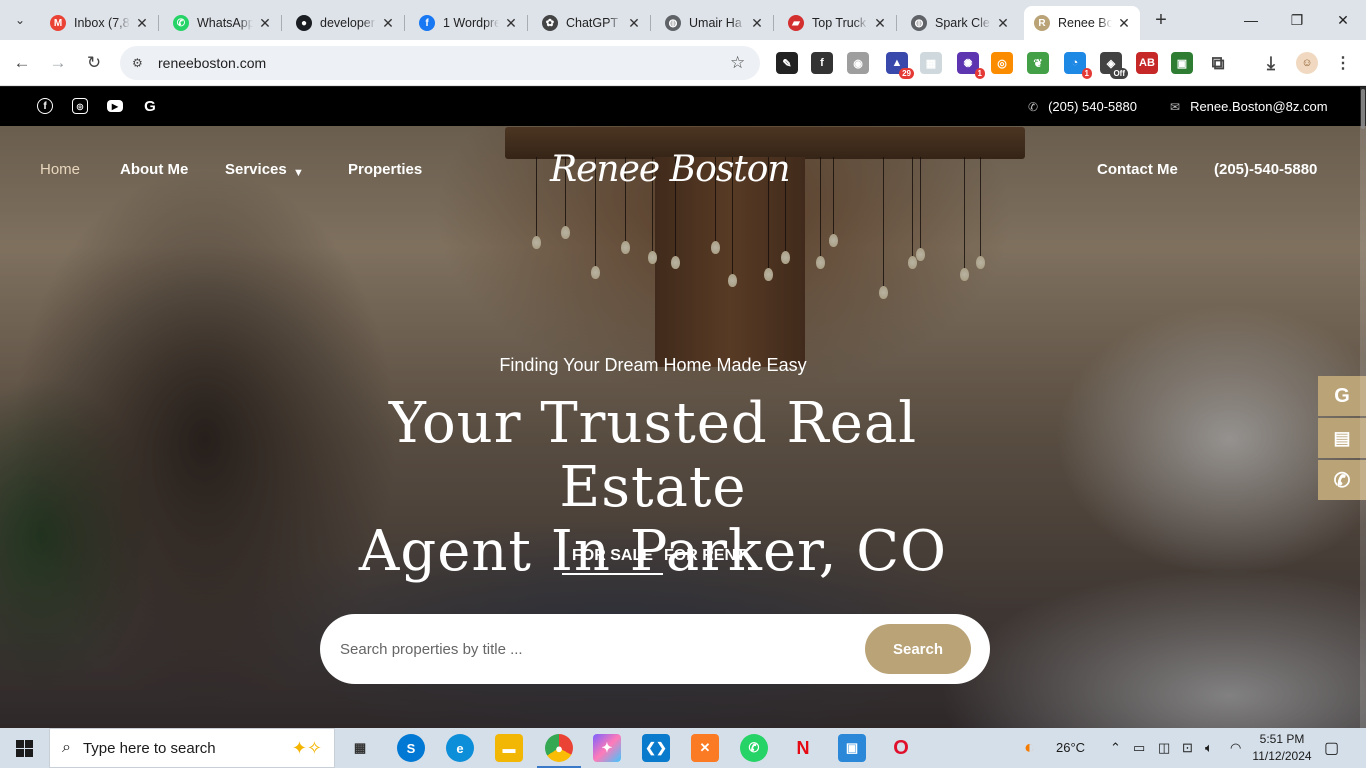 The image size is (1366, 768). Describe the element at coordinates (852, 748) in the screenshot. I see `store-icon: ▣` at that location.